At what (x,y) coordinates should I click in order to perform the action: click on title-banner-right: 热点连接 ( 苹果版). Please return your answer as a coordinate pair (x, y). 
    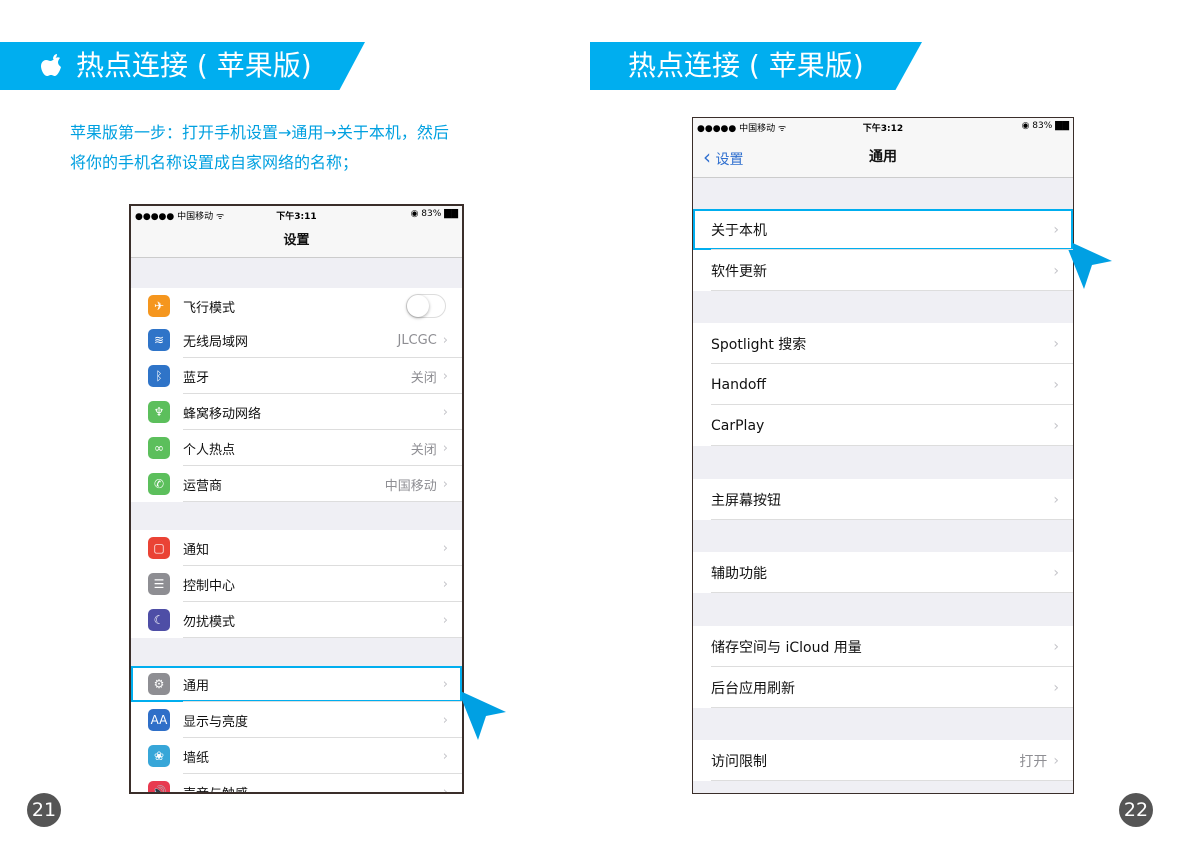
    Looking at the image, I should click on (756, 66).